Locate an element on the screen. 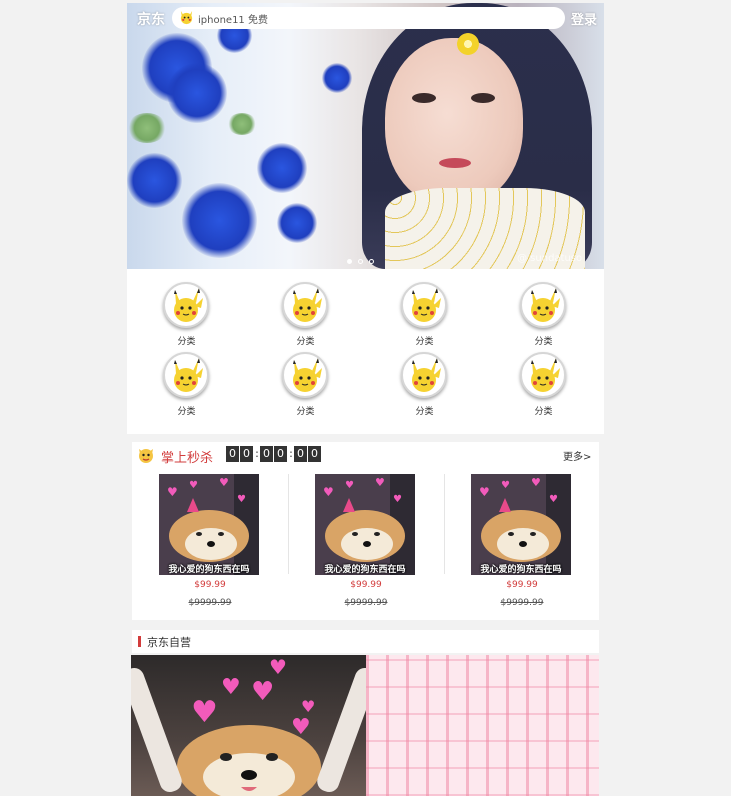 Image resolution: width=731 pixels, height=796 pixels. top-bar: 京东 iphone11 免费 登录 is located at coordinates (365, 18).